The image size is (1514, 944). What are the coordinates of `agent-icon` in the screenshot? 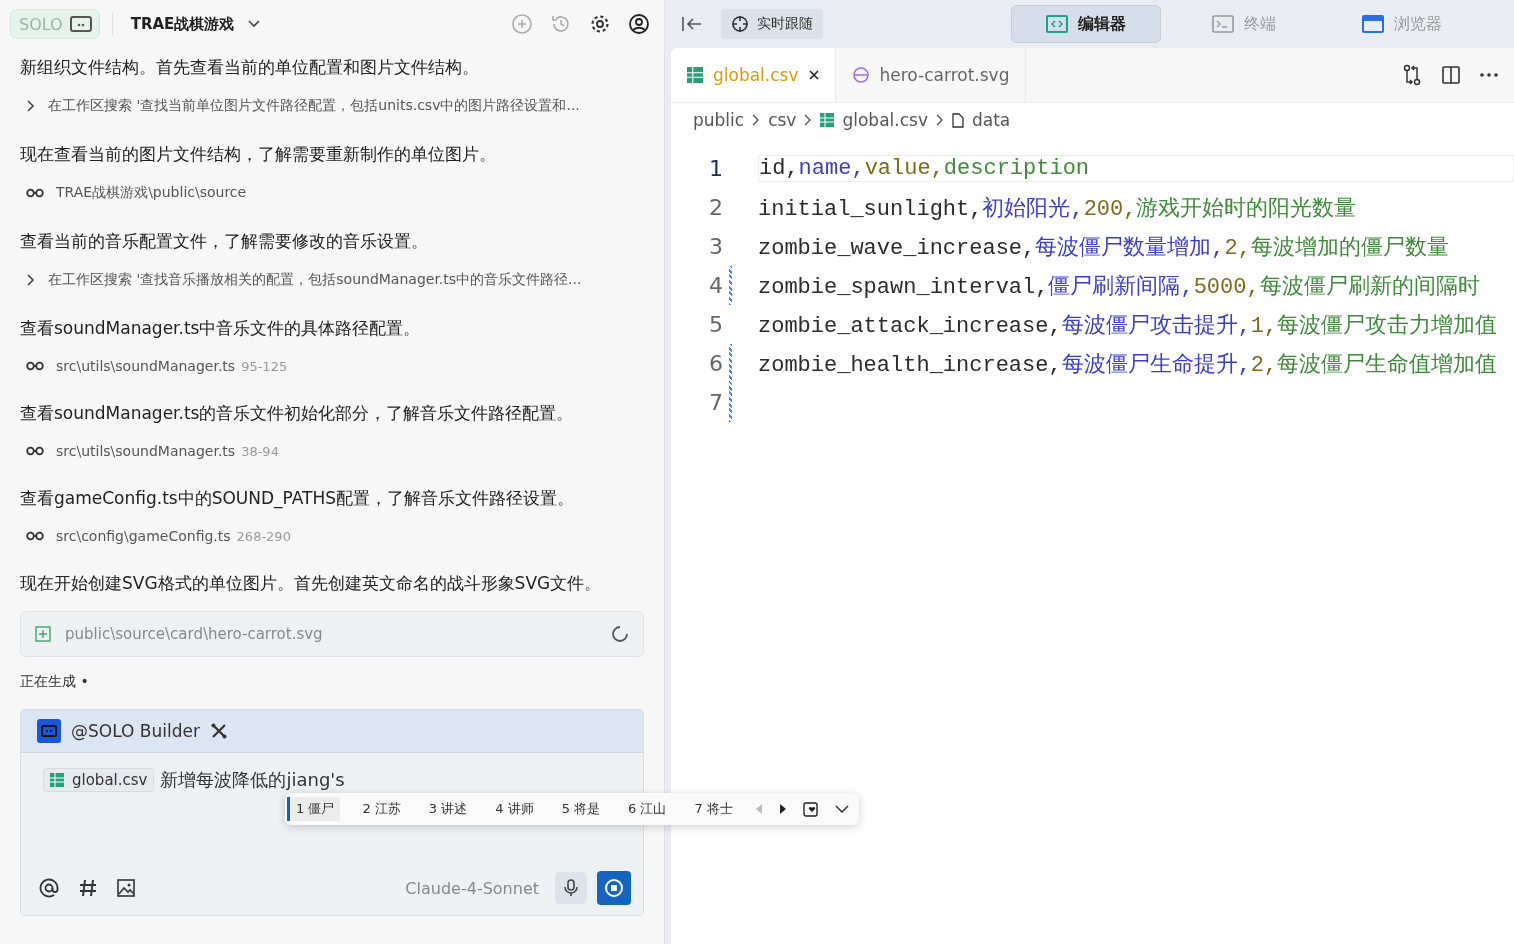 It's located at (49, 731).